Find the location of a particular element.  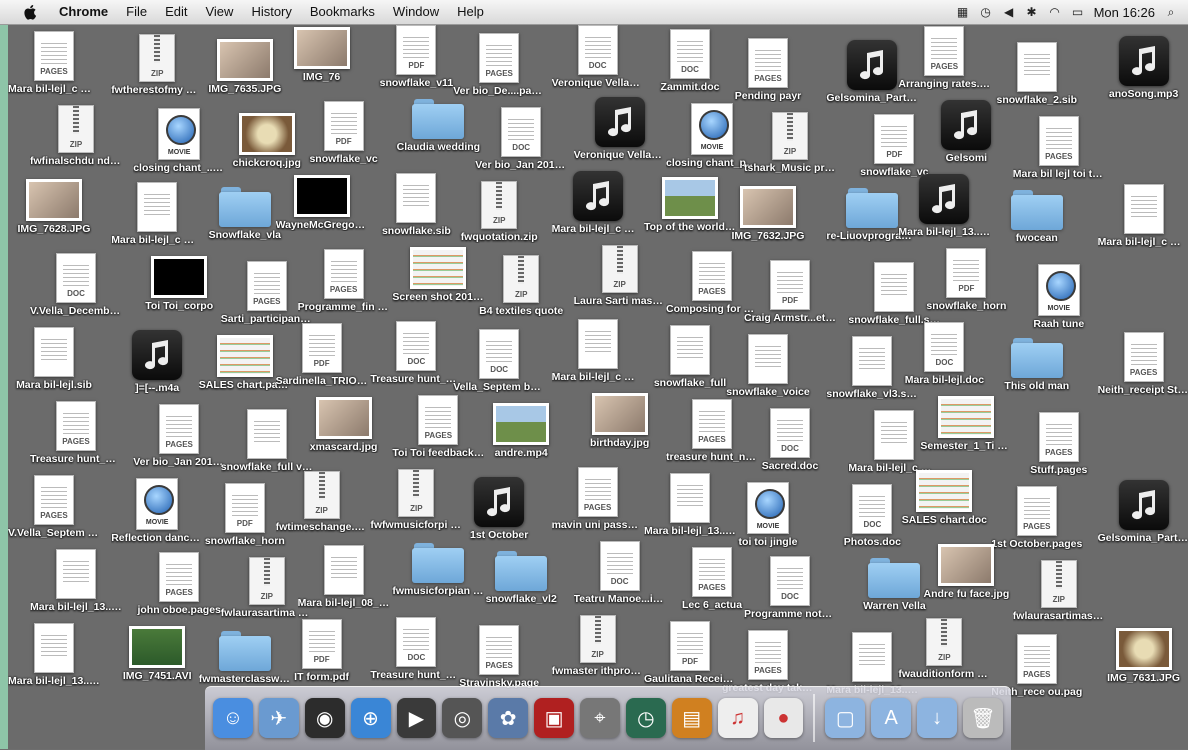

dock-facetime-icon: ▶ is located at coordinates (416, 718).